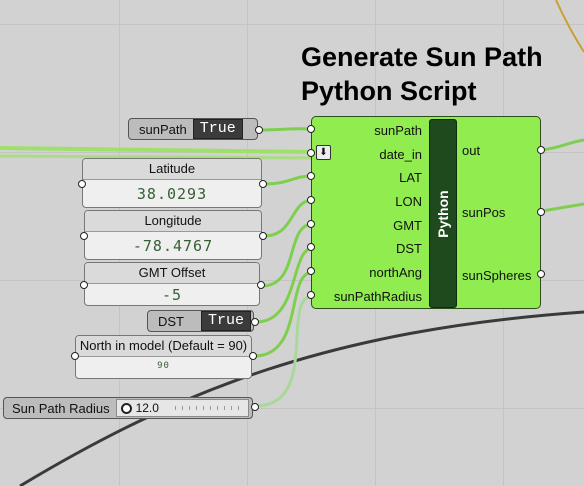 The image size is (584, 486). I want to click on gmt-offset-panel: GMT Offset -5, so click(172, 284).